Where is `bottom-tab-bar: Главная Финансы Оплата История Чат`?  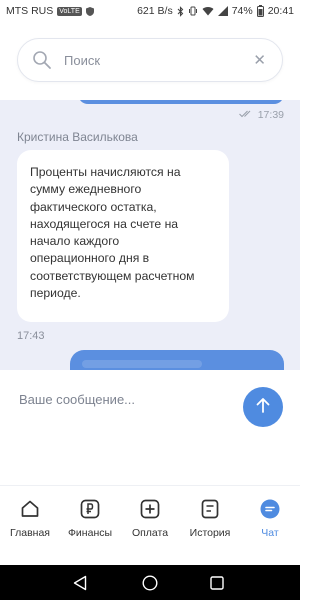 bottom-tab-bar: Главная Финансы Оплата История Чат is located at coordinates (150, 525).